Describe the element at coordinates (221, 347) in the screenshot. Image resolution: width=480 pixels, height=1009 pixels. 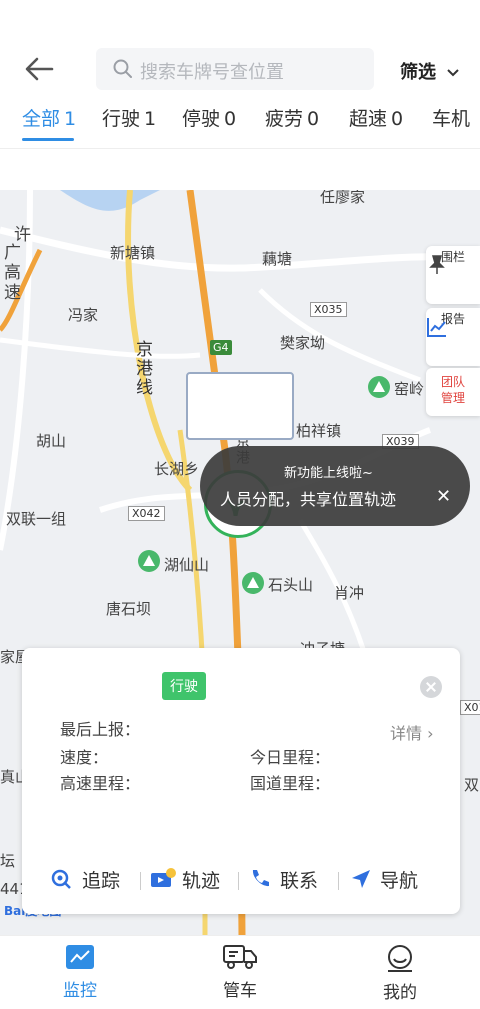
I see `map-highway-shield: G4` at that location.